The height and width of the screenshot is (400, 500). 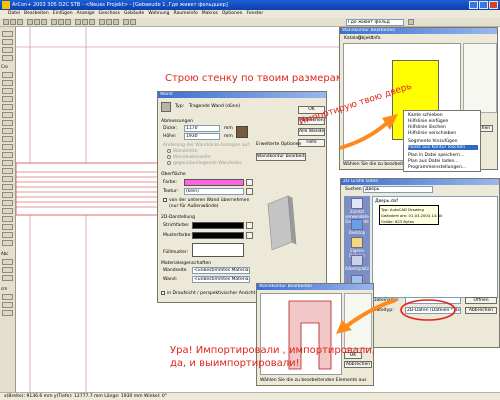 I want to click on select-tool-icon, so click(x=7, y=34).